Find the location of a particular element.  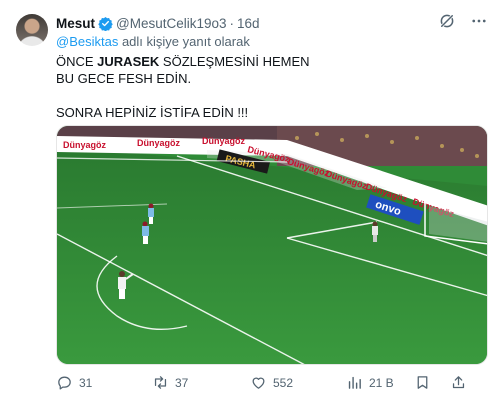

tweet-actions: 31 37 552 21 B is located at coordinates (272, 384).